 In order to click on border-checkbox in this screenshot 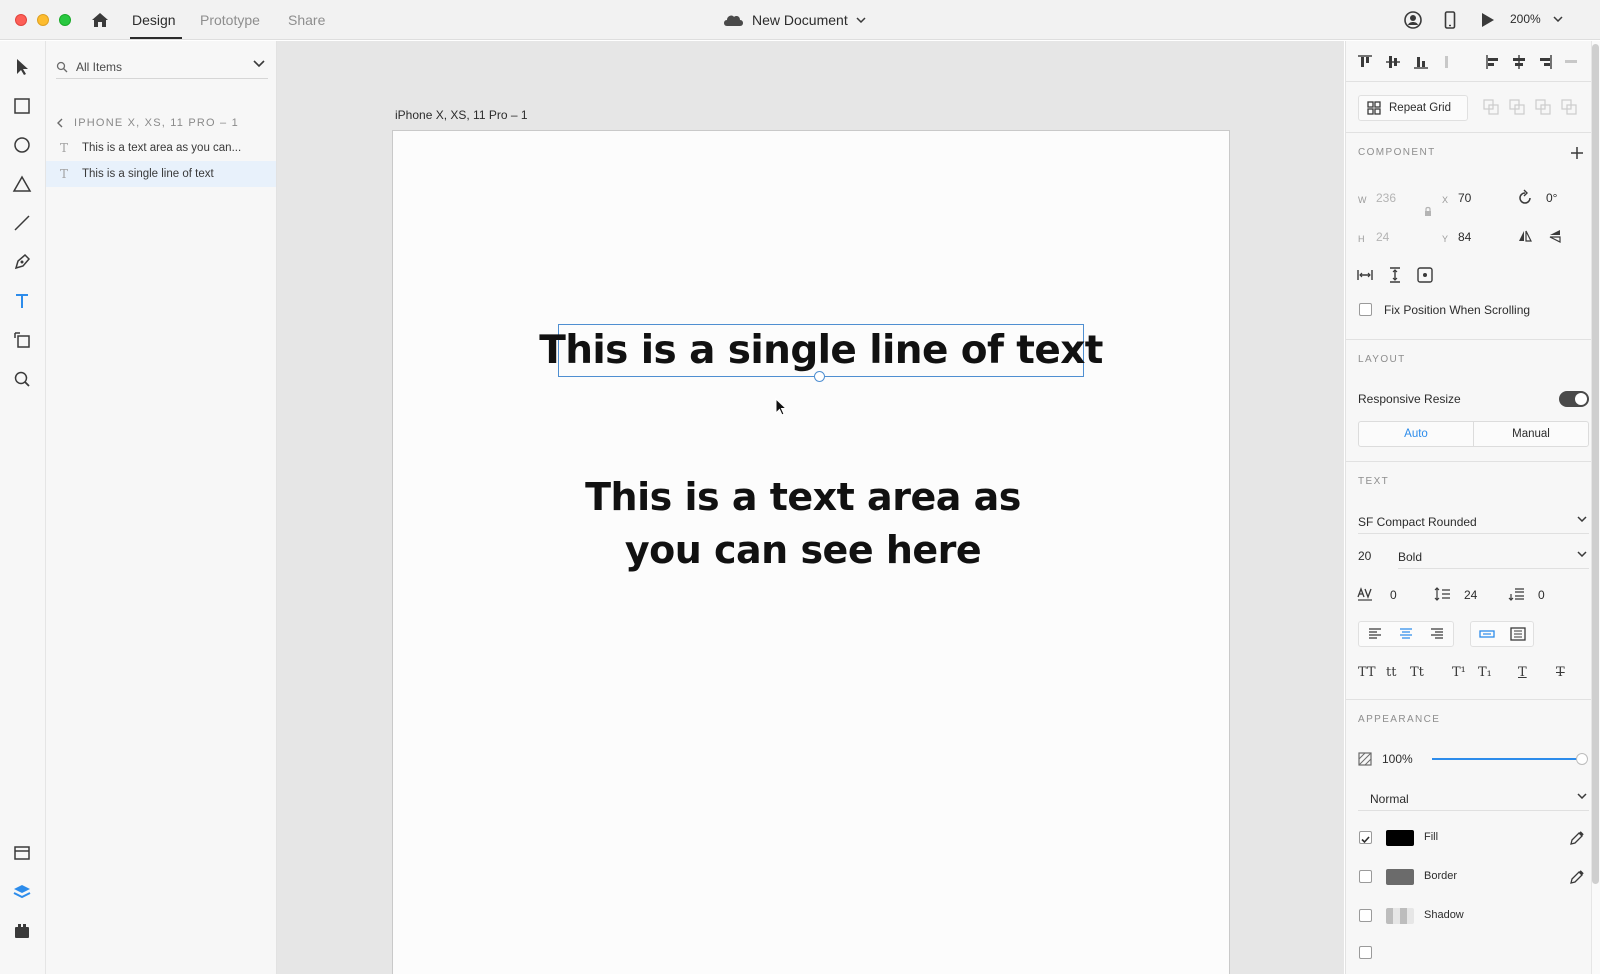, I will do `click(1365, 876)`.